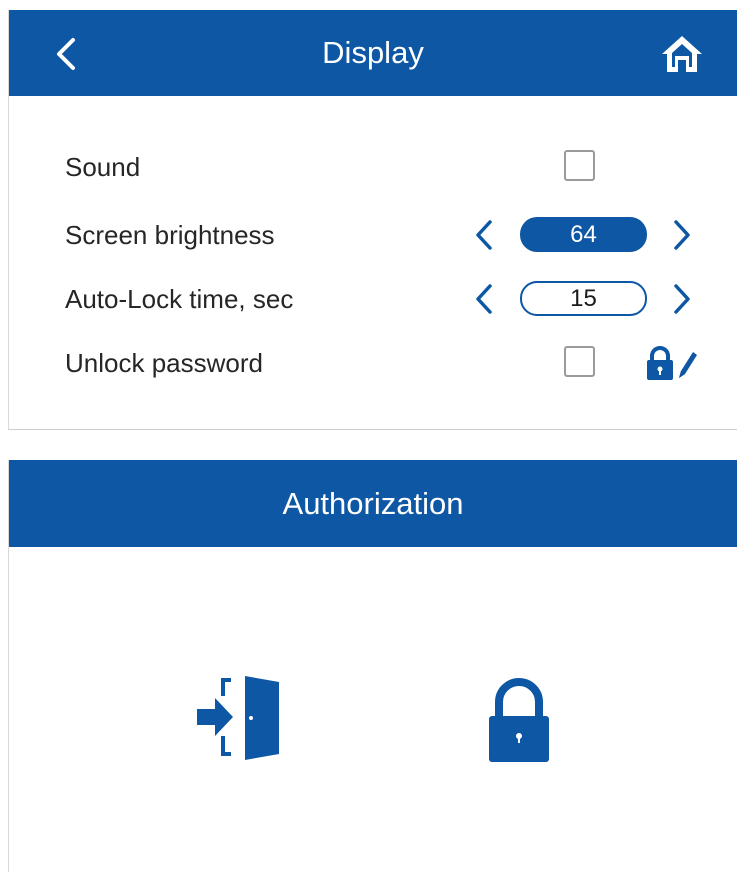  I want to click on lock-edit-icon, so click(672, 363).